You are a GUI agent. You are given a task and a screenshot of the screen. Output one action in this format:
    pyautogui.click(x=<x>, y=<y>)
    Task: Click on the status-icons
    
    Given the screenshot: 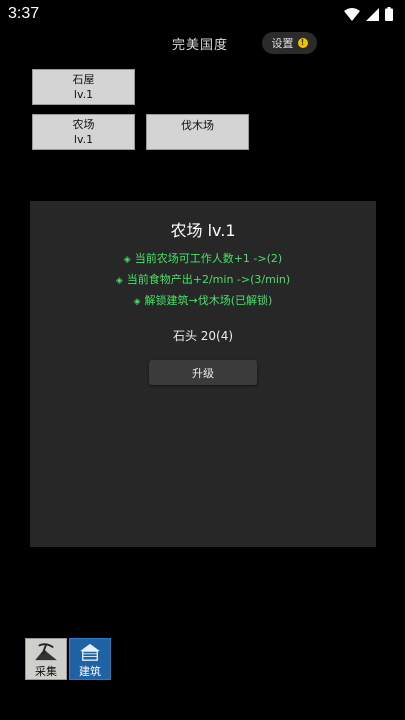 What is the action you would take?
    pyautogui.click(x=368, y=14)
    